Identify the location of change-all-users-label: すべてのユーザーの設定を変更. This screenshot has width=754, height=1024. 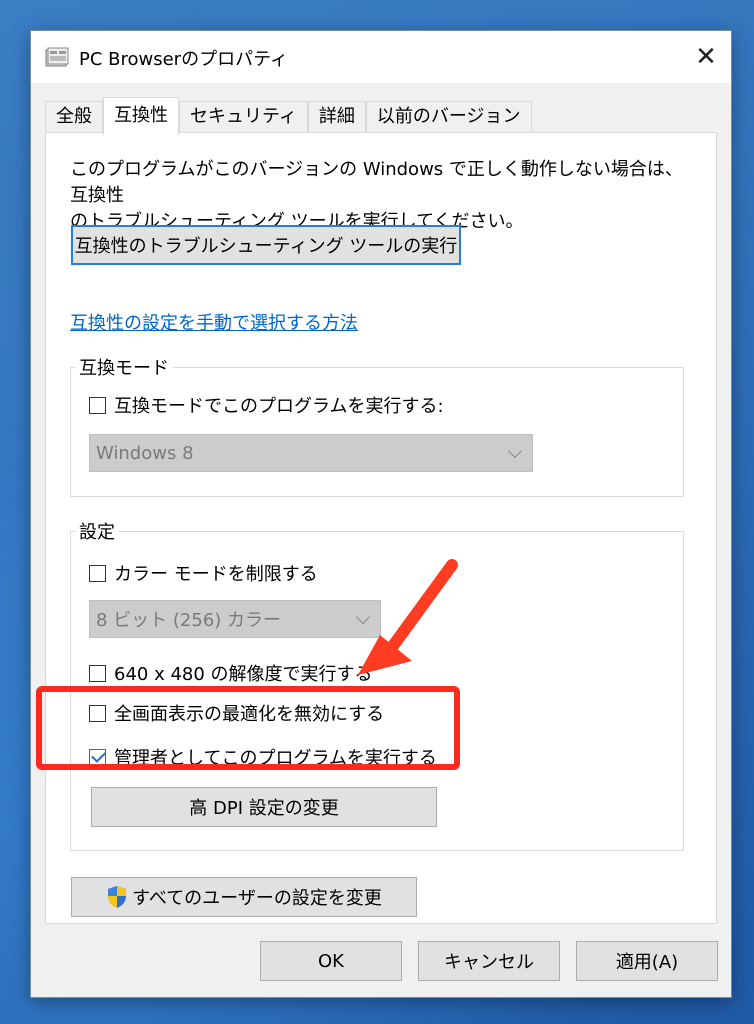
(257, 898).